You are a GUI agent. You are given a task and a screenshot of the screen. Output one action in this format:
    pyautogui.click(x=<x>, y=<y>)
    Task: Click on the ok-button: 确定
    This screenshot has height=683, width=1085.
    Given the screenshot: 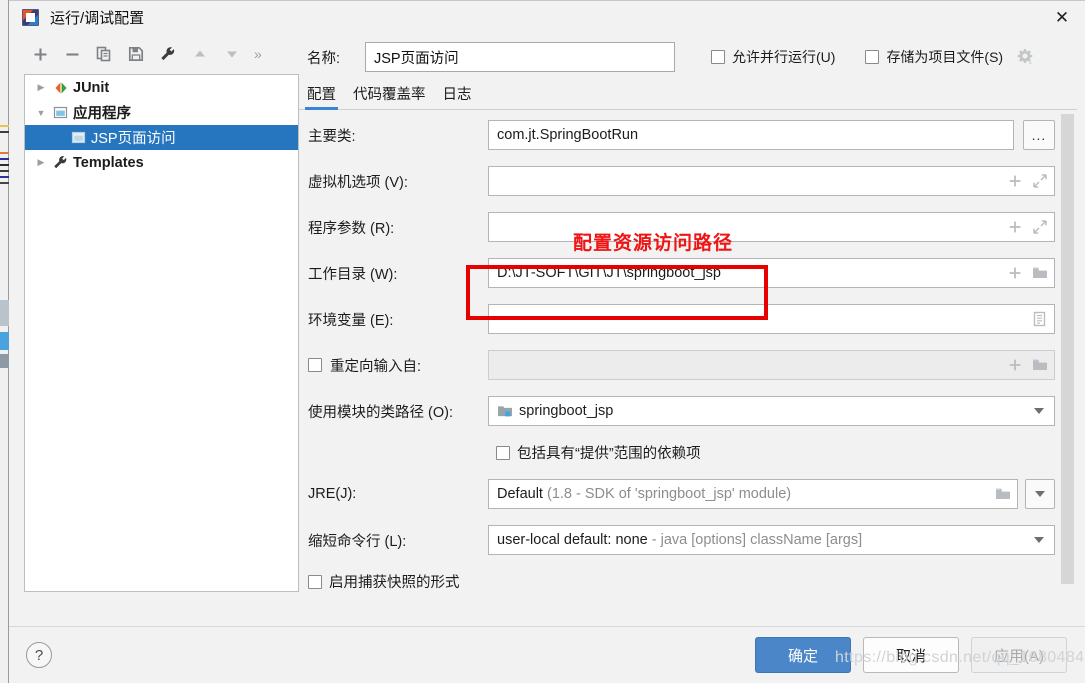 What is the action you would take?
    pyautogui.click(x=803, y=655)
    